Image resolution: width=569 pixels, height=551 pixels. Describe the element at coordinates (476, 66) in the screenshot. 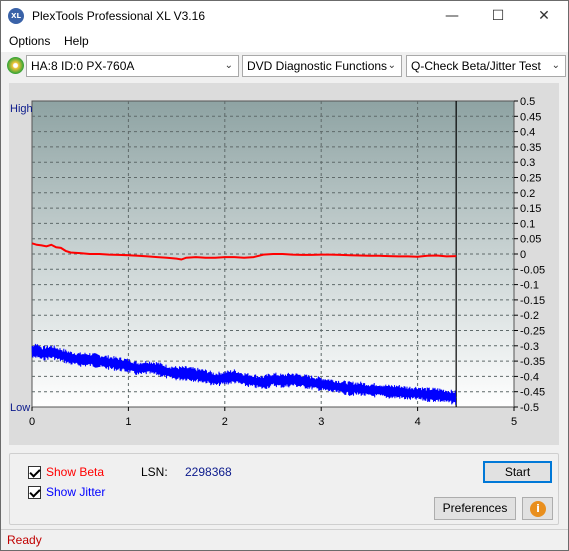

I see `test-select-value: Q-Check Beta/Jitter Test` at that location.